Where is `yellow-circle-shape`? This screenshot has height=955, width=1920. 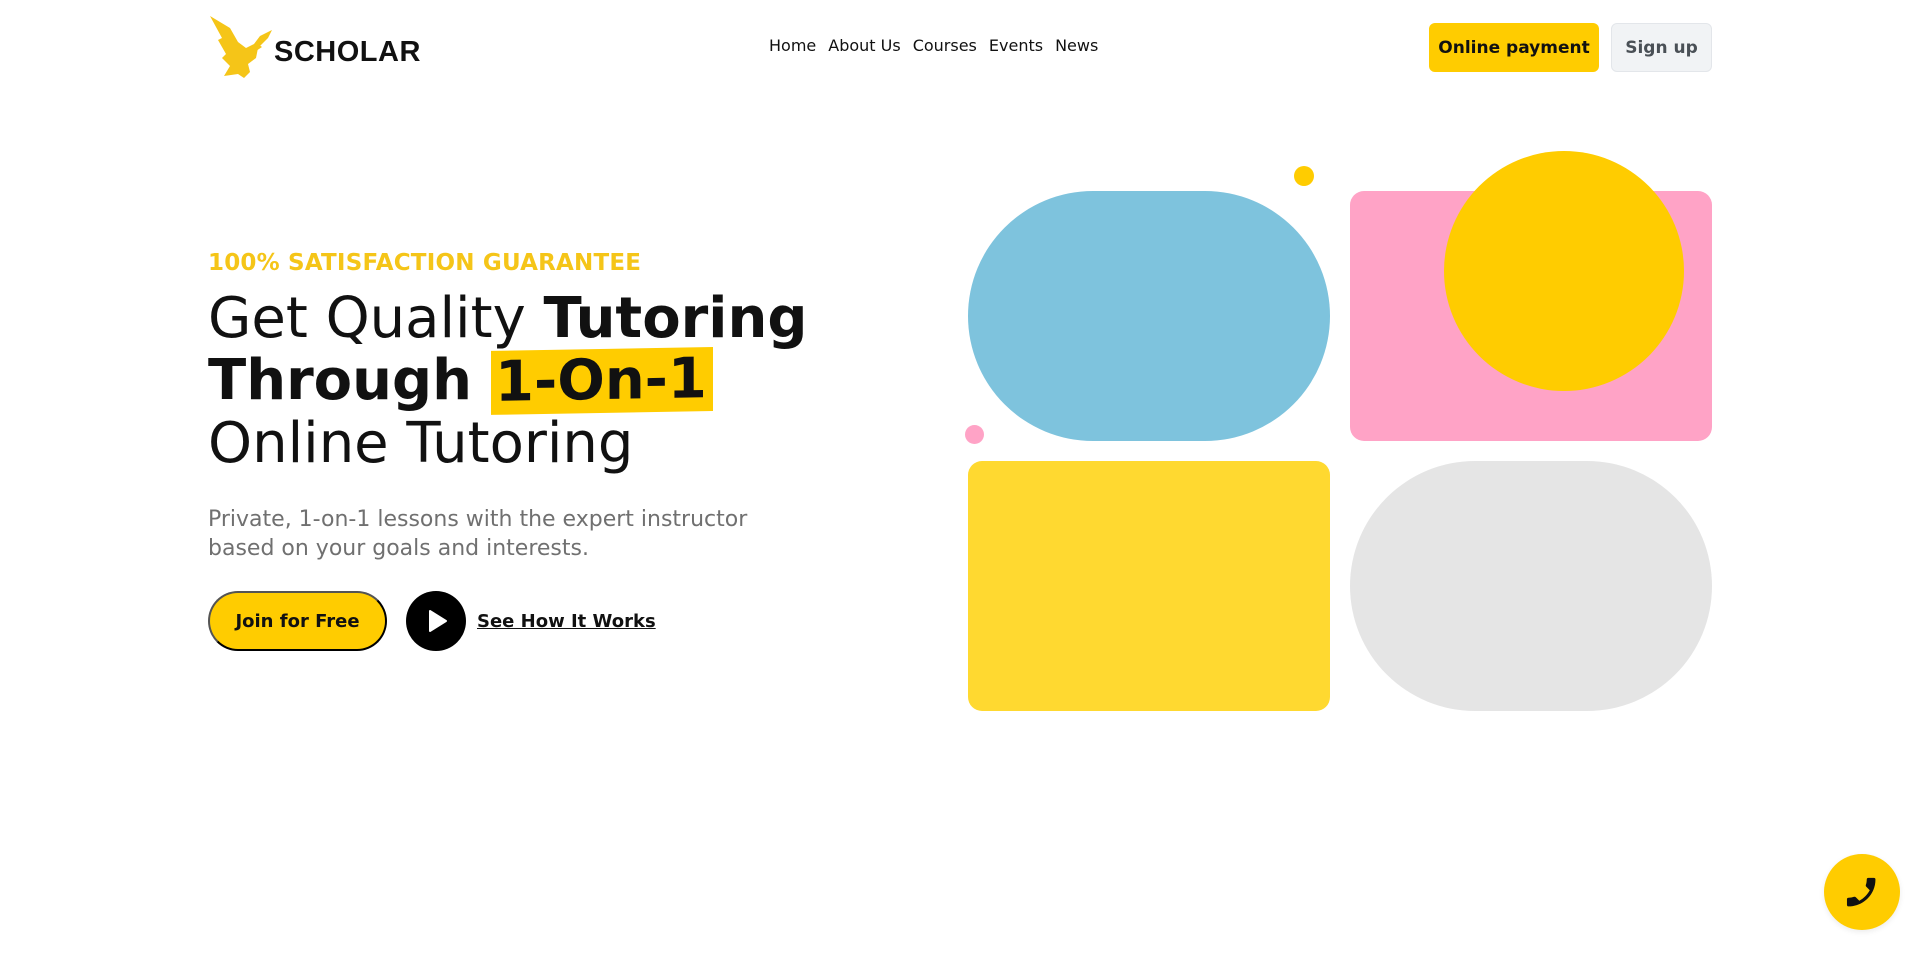 yellow-circle-shape is located at coordinates (1564, 271).